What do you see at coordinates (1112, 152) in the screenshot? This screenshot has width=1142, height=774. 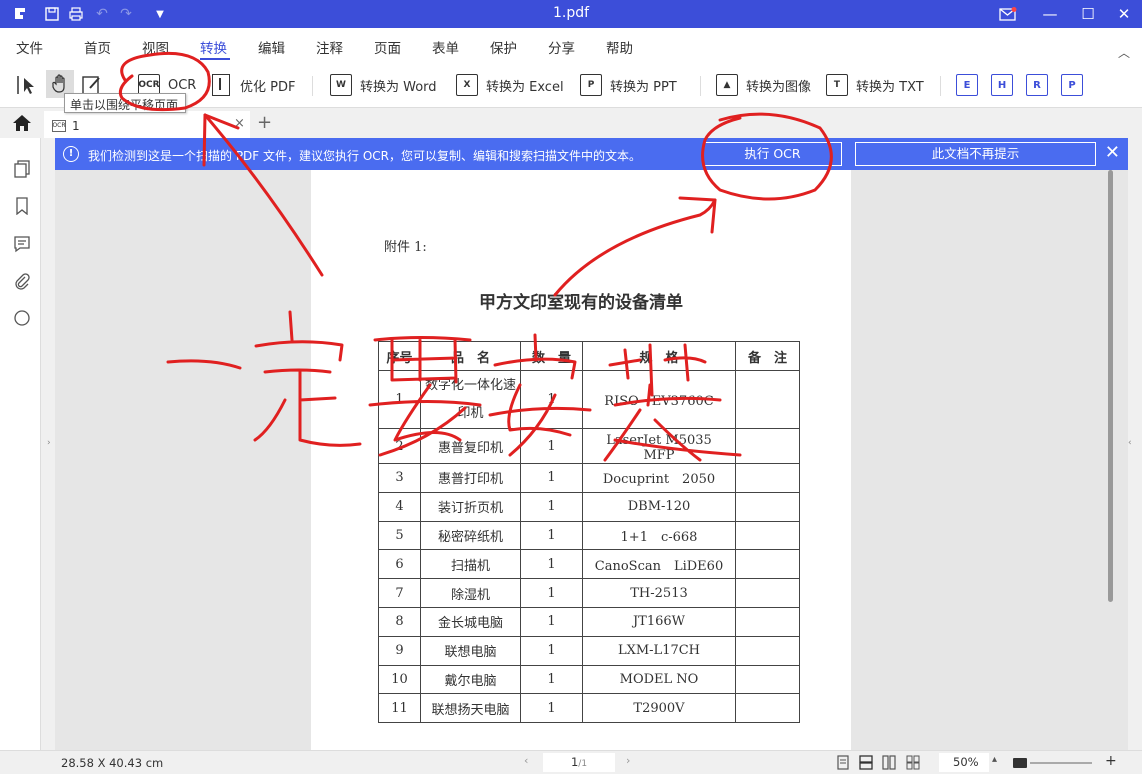 I see `close-notification-icon: ✕` at bounding box center [1112, 152].